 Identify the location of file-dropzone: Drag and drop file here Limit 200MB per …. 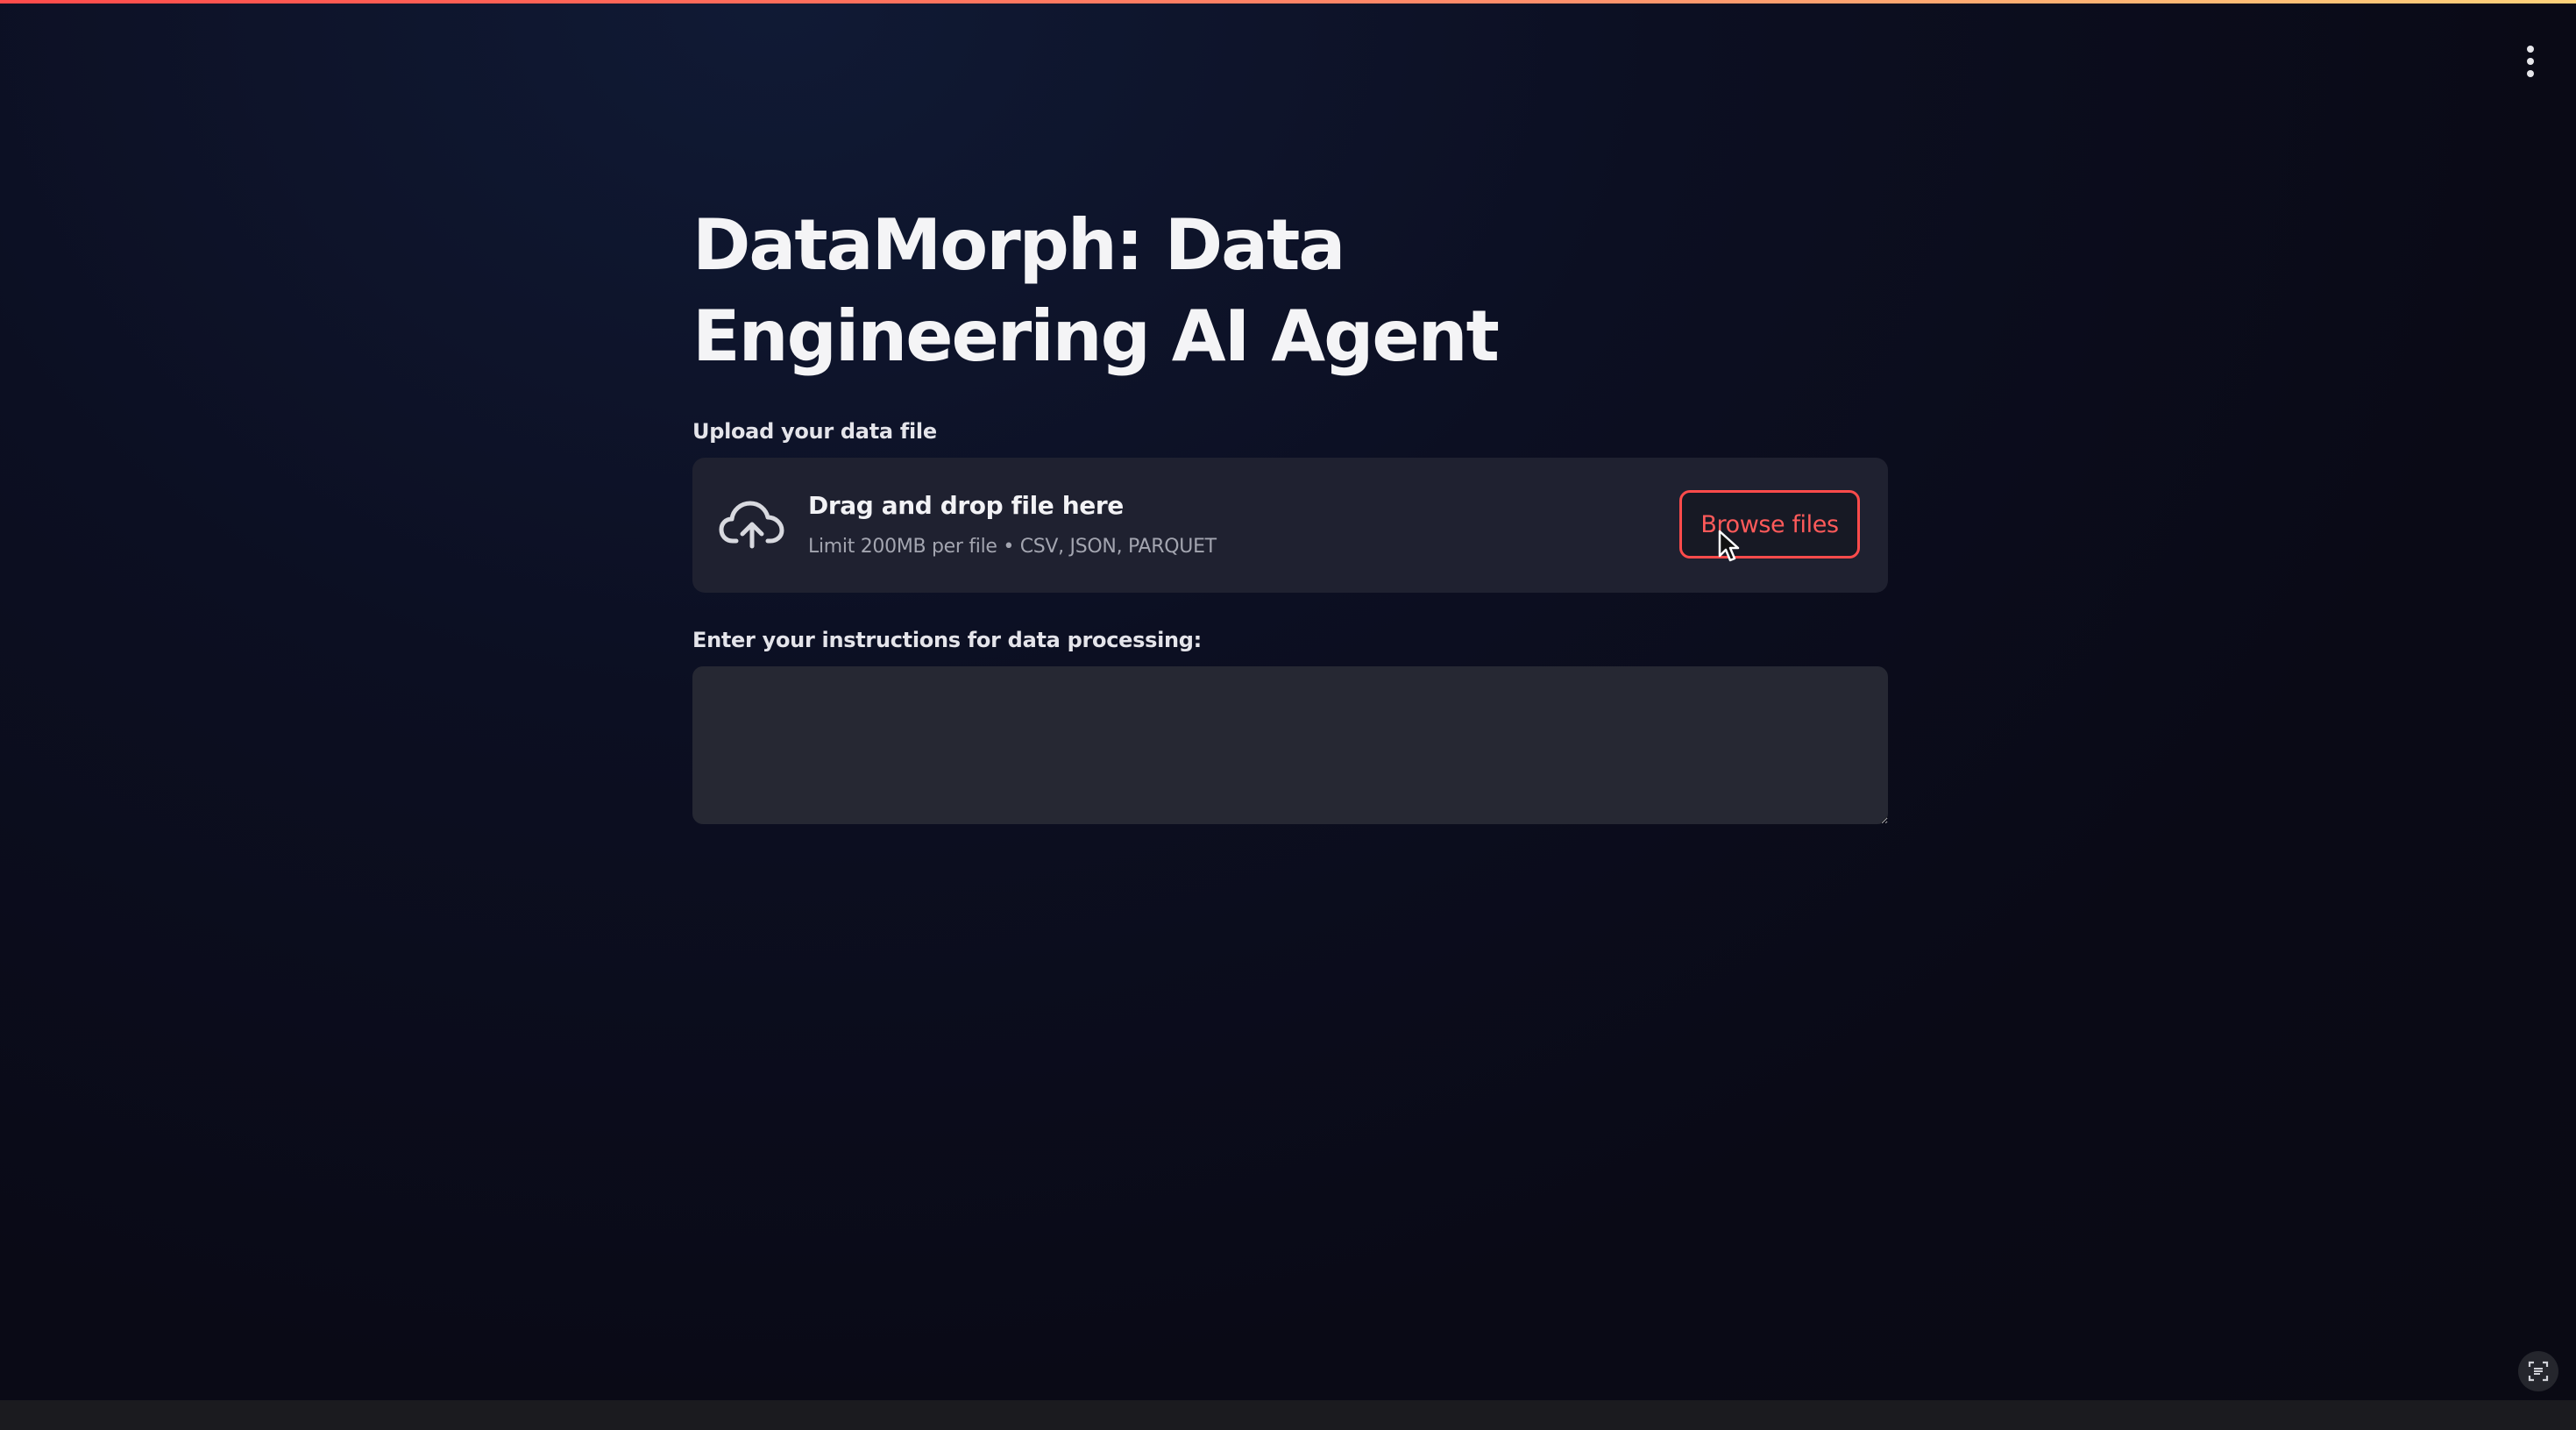
(1290, 525).